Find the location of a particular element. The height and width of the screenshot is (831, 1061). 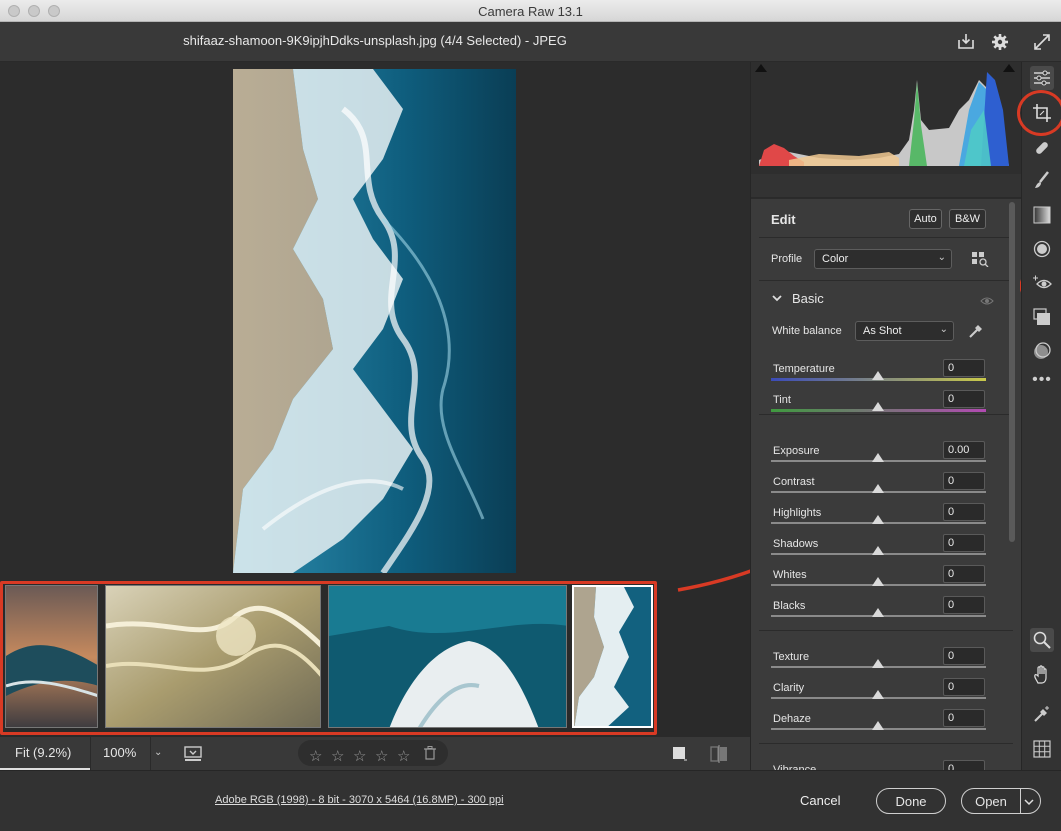

white-balance-dropdown: As Shot ⌄ is located at coordinates (904, 331).